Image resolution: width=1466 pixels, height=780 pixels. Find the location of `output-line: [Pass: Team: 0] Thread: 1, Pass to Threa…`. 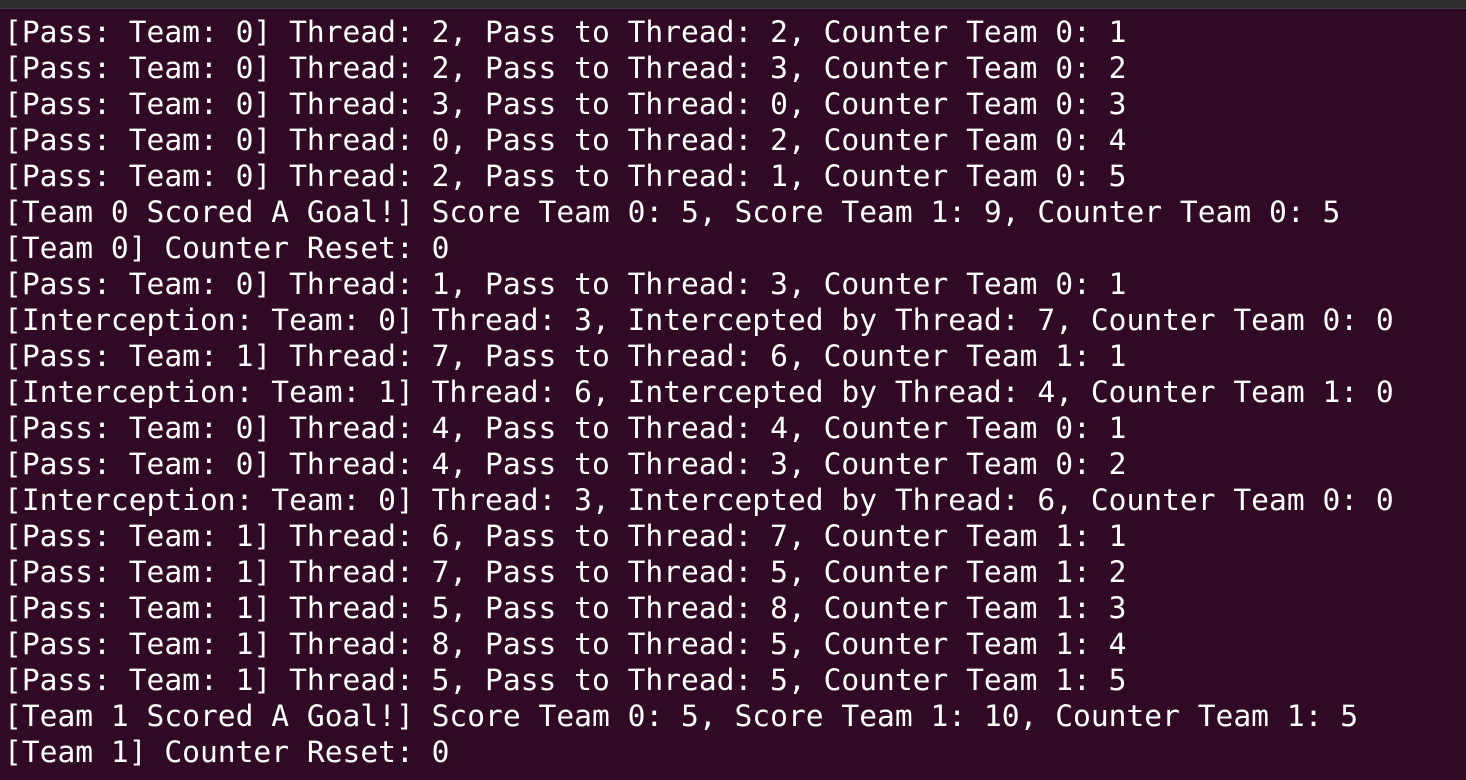

output-line: [Pass: Team: 0] Thread: 1, Pass to Threa… is located at coordinates (565, 284).